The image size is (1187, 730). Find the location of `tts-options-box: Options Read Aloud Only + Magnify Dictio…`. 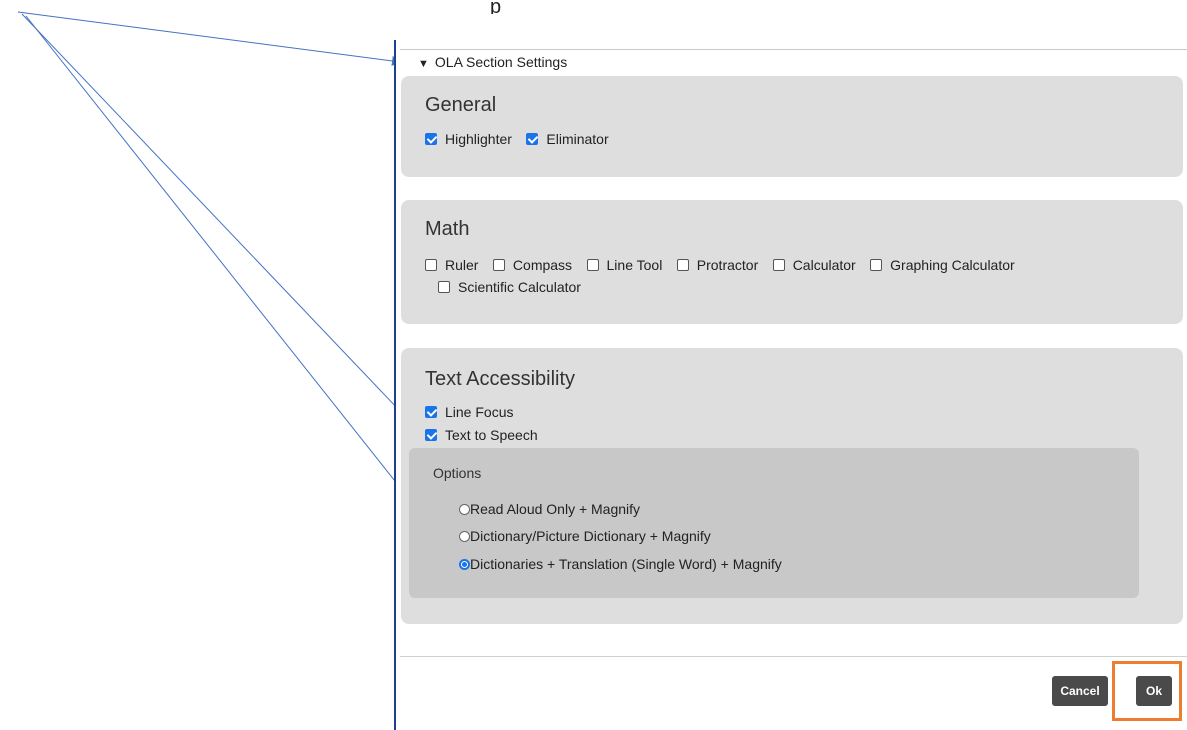

tts-options-box: Options Read Aloud Only + Magnify Dictio… is located at coordinates (774, 523).